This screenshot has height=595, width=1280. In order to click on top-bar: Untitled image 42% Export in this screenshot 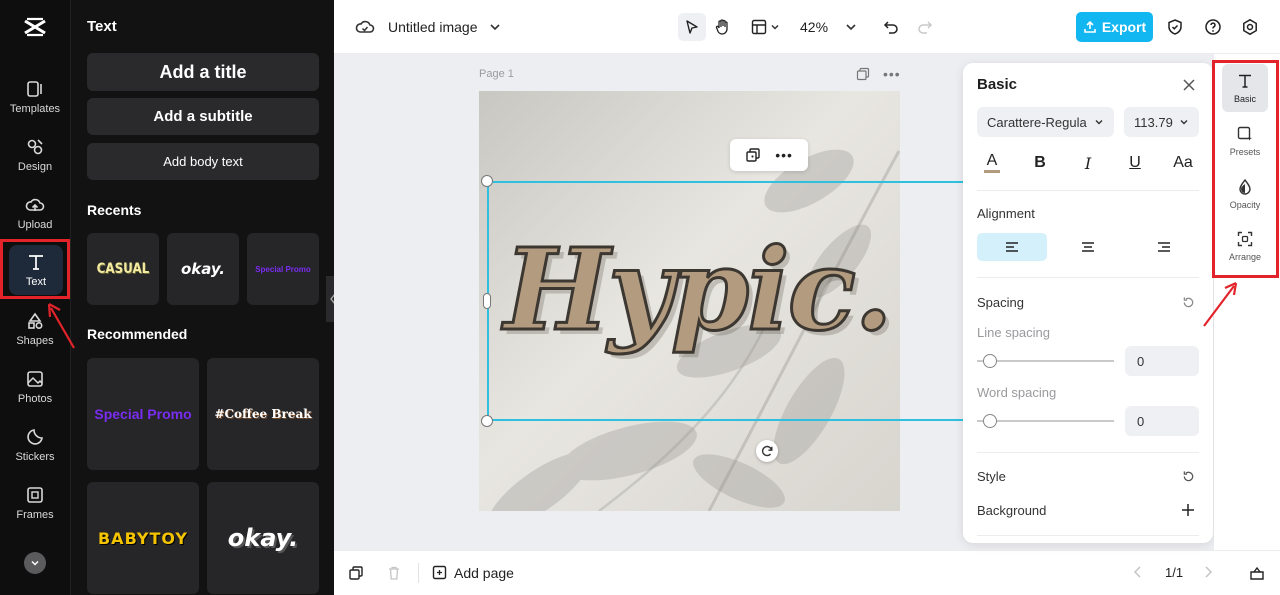, I will do `click(807, 27)`.